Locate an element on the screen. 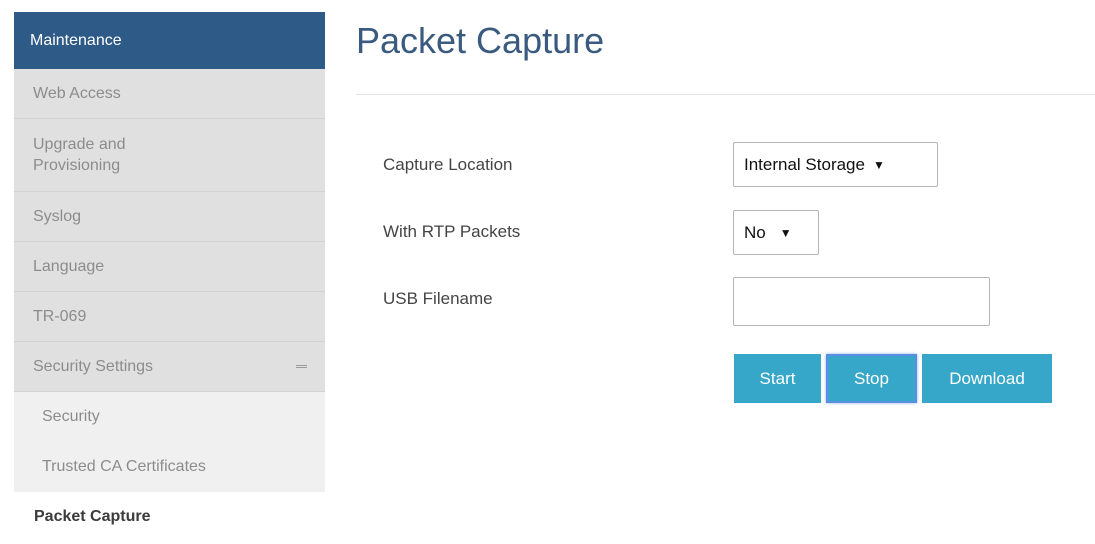 This screenshot has width=1095, height=544. sidebar-item-label: Web Access is located at coordinates (77, 93).